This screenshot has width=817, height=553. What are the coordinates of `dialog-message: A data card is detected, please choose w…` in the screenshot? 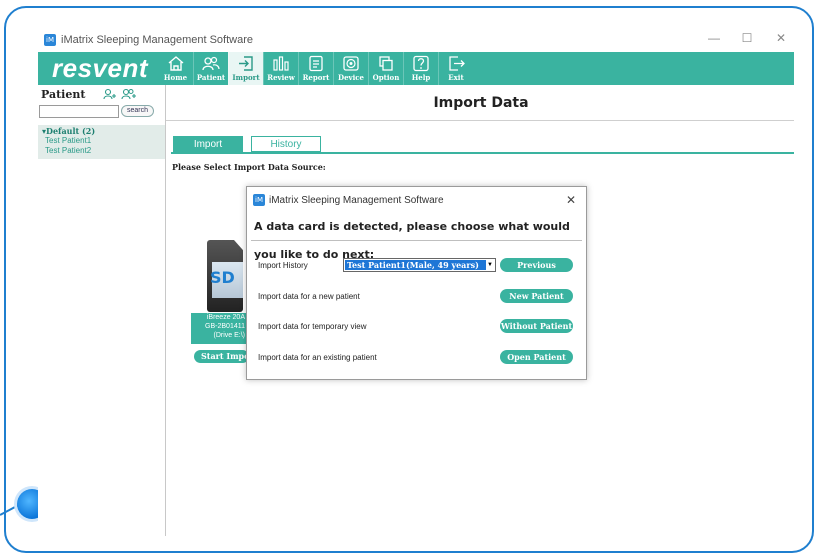 It's located at (416, 237).